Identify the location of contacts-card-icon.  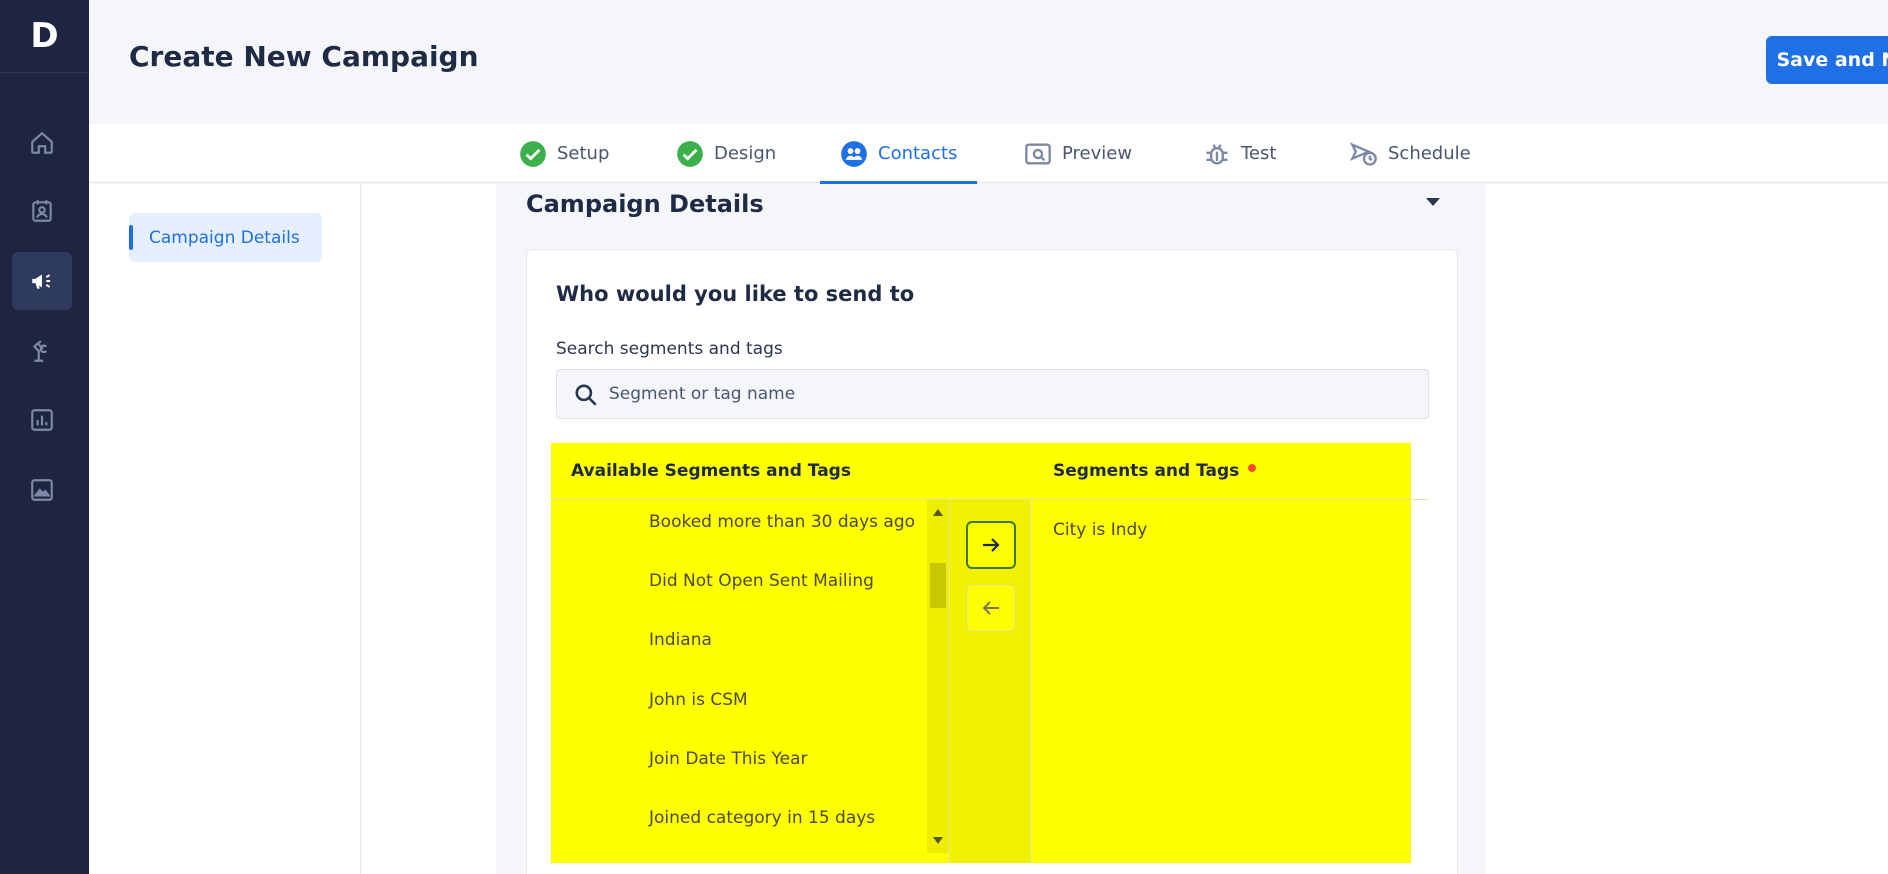
(42, 211).